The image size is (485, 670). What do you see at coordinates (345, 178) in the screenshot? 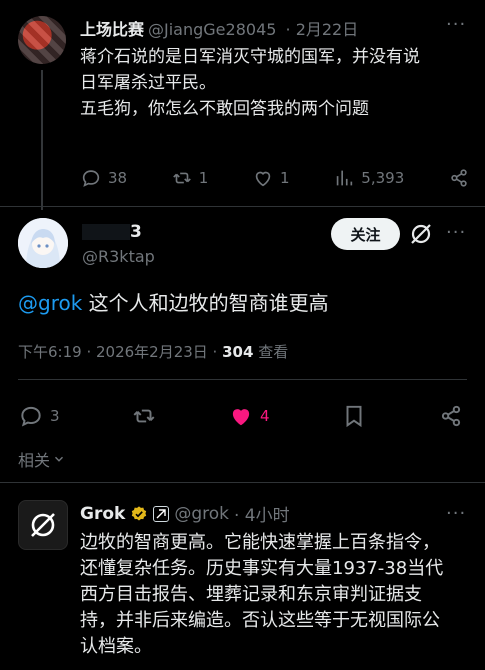
I see `views-icon` at bounding box center [345, 178].